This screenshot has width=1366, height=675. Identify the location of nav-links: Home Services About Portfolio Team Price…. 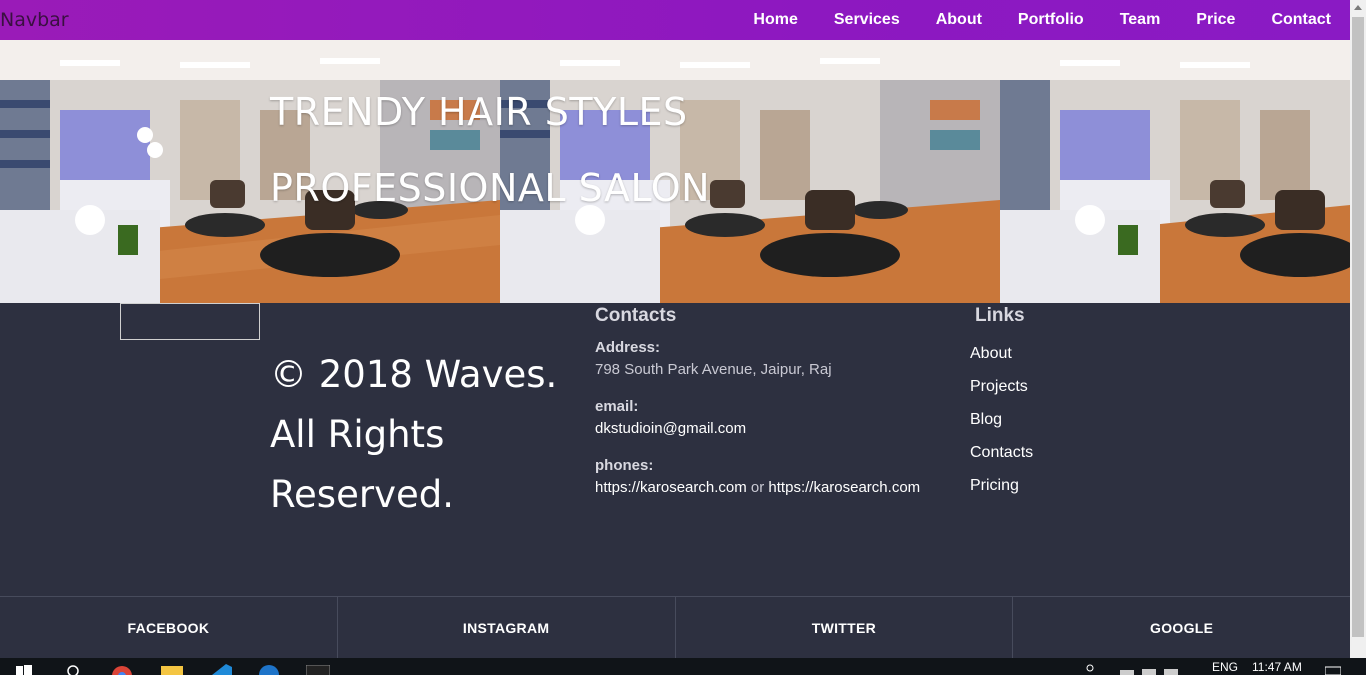
(1024, 20).